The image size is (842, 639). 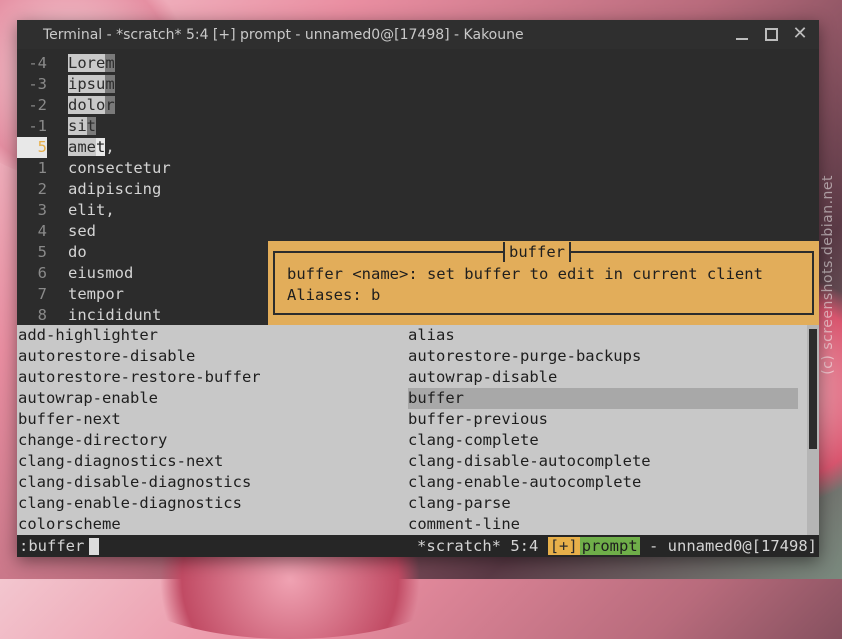 I want to click on text-segment: ,, so click(x=110, y=147).